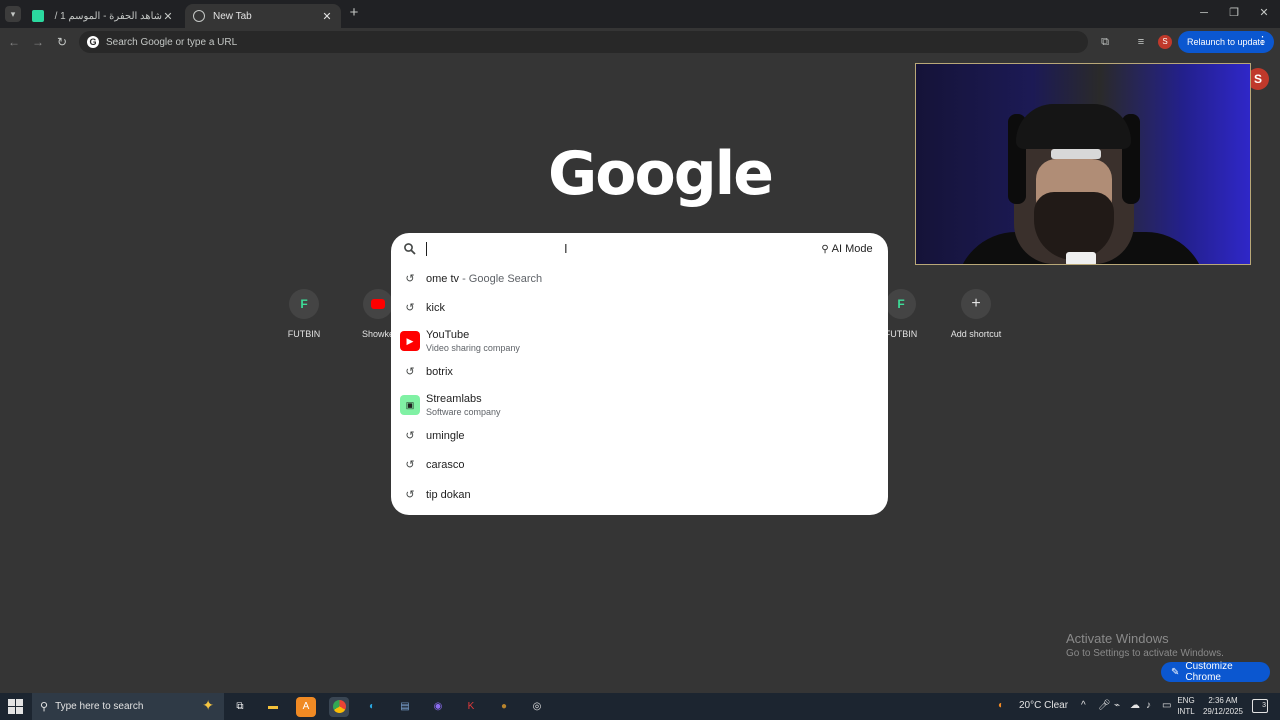 This screenshot has height=720, width=1280. Describe the element at coordinates (1264, 13) in the screenshot. I see `close-window-icon: ✕` at that location.